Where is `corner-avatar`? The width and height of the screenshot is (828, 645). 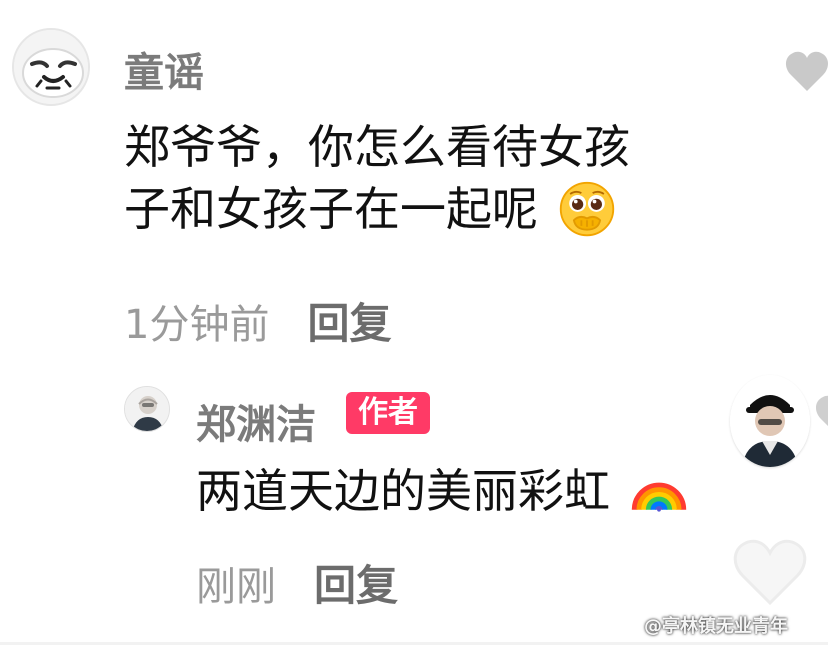 corner-avatar is located at coordinates (770, 421).